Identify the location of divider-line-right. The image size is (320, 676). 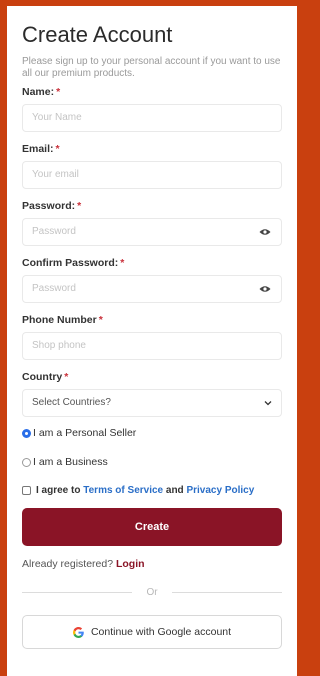
(227, 592).